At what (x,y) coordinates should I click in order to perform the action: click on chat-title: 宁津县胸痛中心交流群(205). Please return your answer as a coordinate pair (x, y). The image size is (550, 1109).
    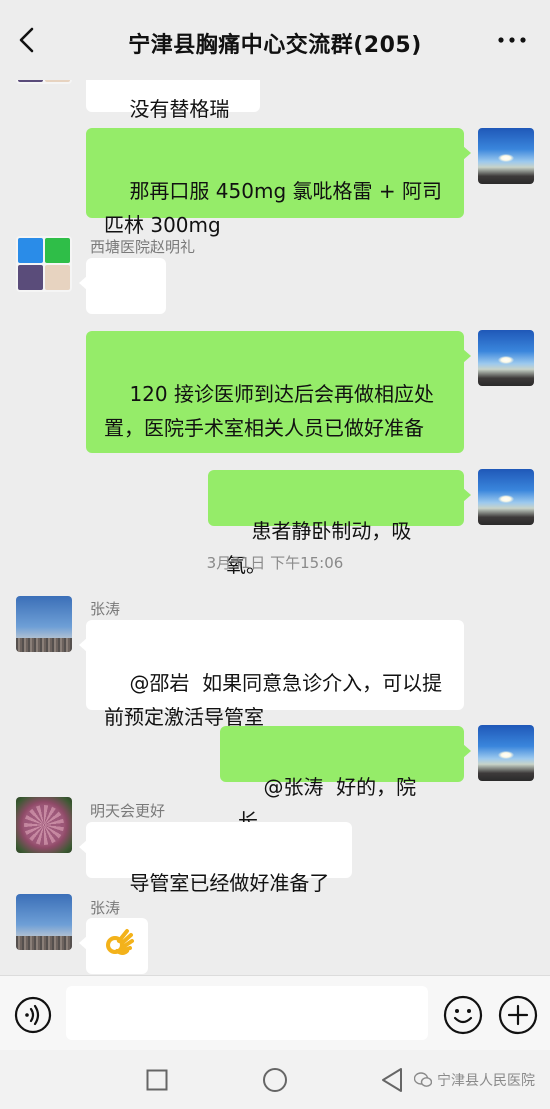
    Looking at the image, I should click on (275, 45).